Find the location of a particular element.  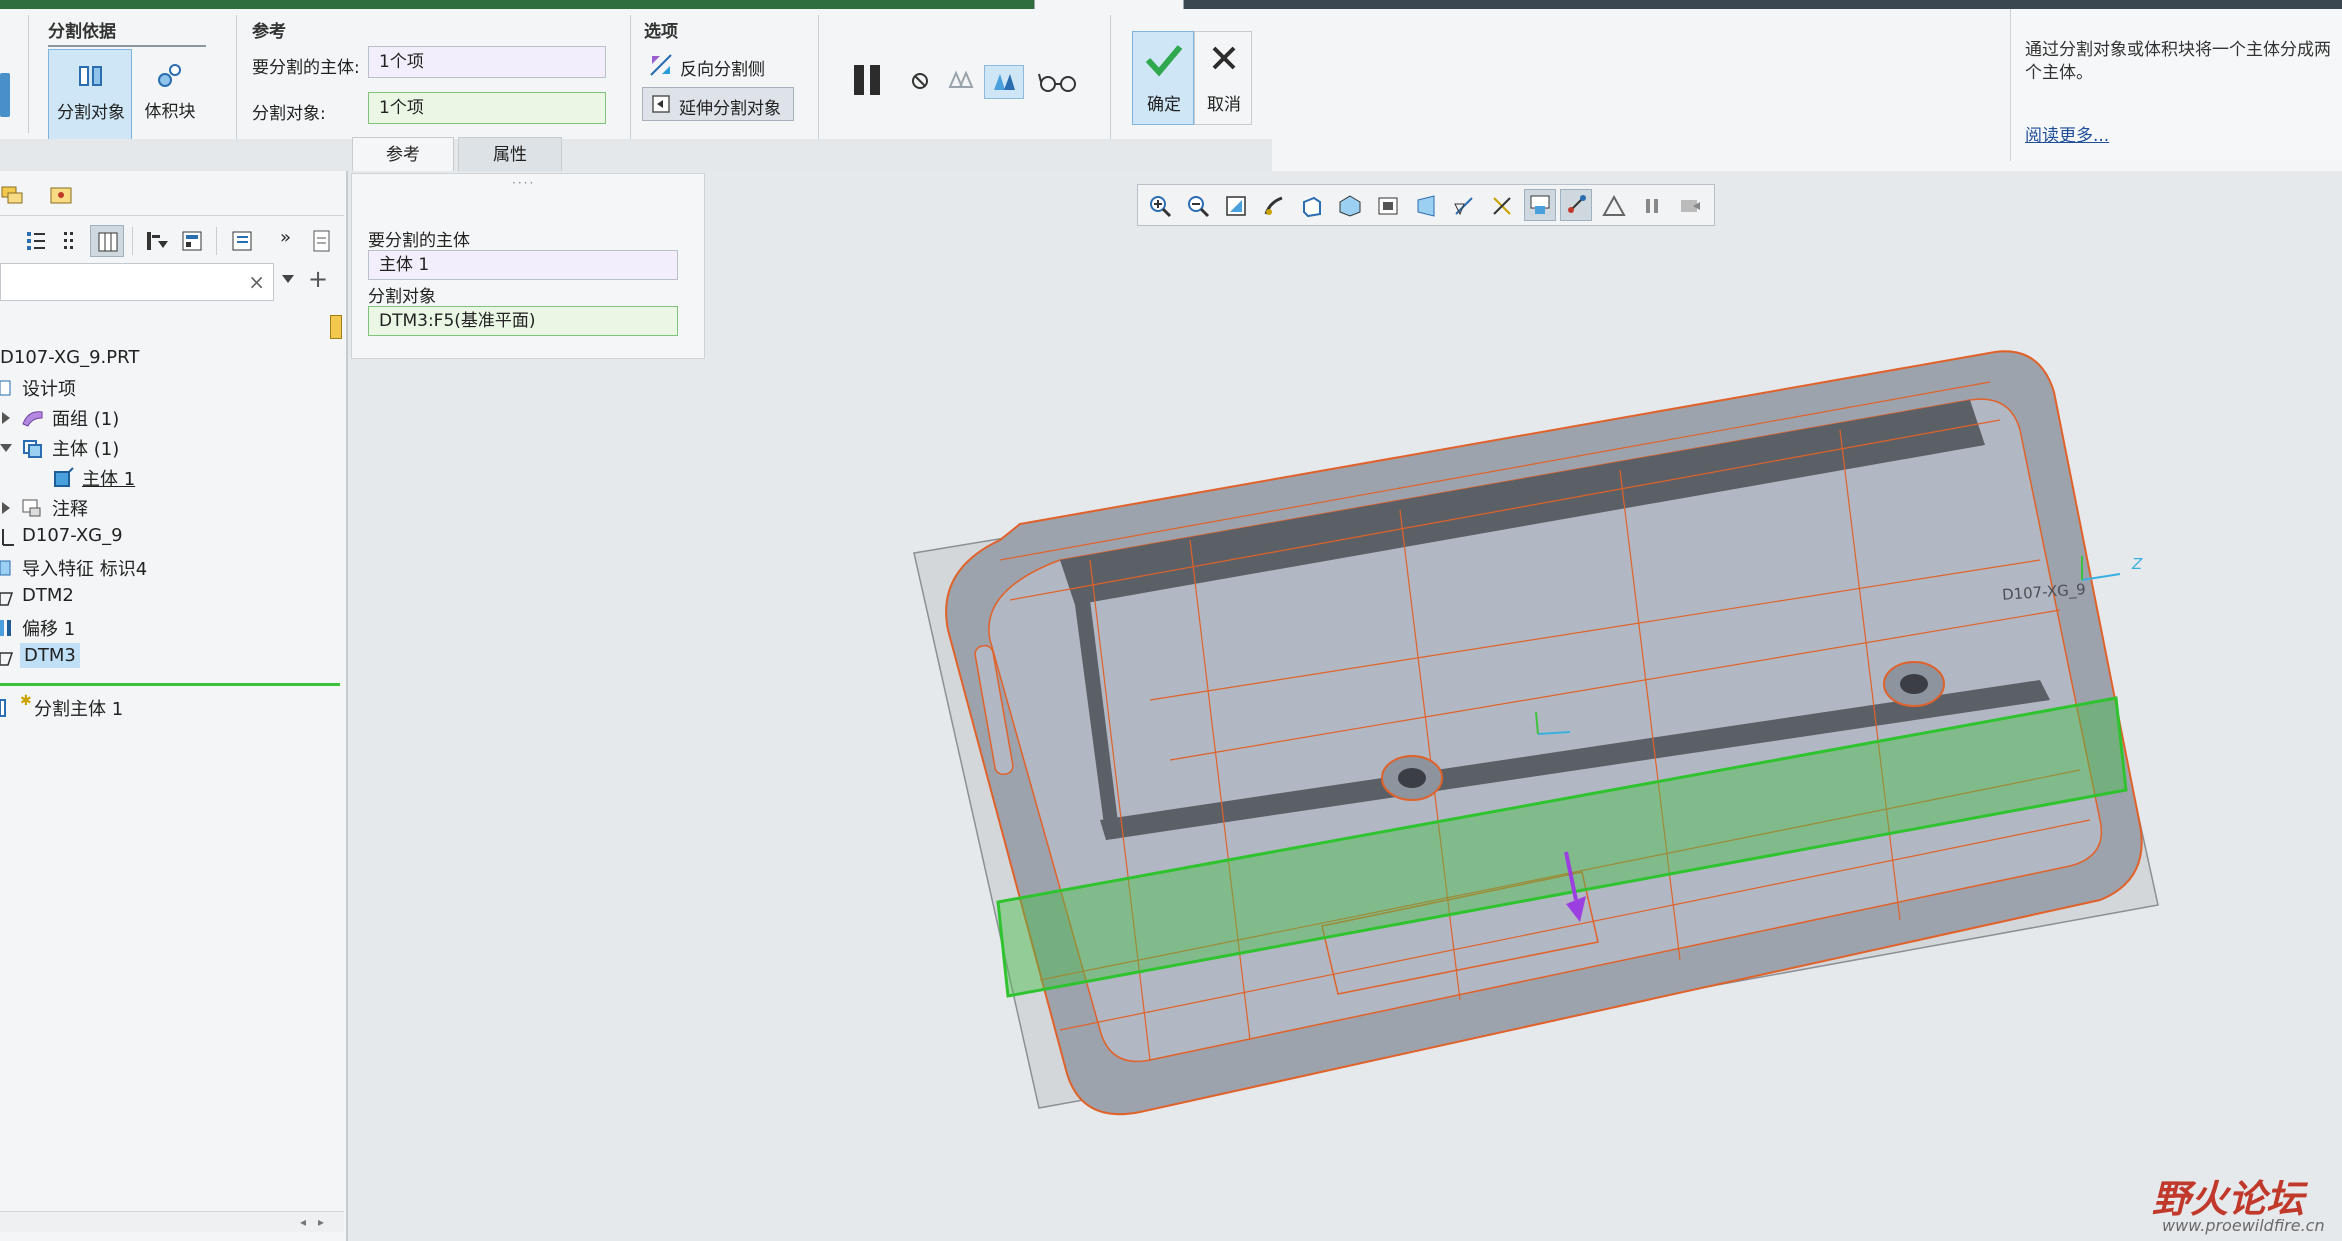

tree-item-import-feature: 导入特征 标识4 is located at coordinates (172, 568).